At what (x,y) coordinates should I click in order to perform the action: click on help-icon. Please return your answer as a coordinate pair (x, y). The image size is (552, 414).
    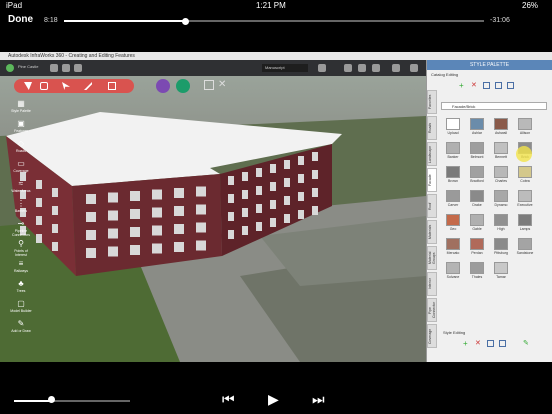
    Looking at the image, I should click on (396, 68).